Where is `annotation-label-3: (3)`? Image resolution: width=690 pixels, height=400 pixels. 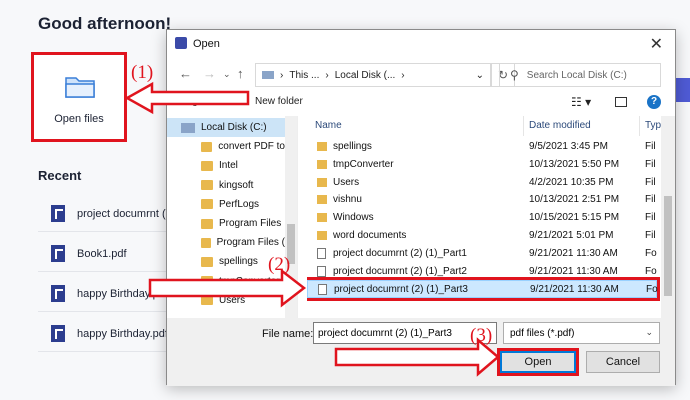 annotation-label-3: (3) is located at coordinates (481, 335).